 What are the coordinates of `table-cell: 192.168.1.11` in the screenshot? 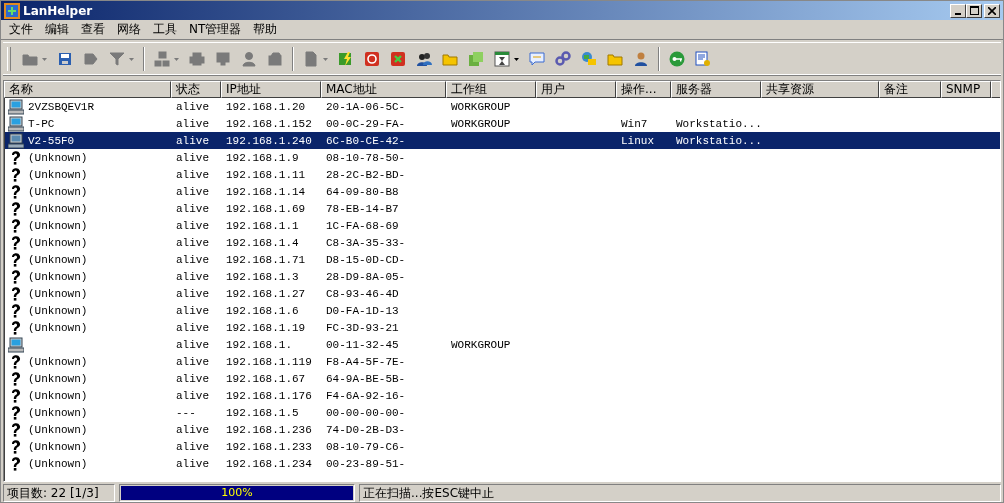 It's located at (266, 174).